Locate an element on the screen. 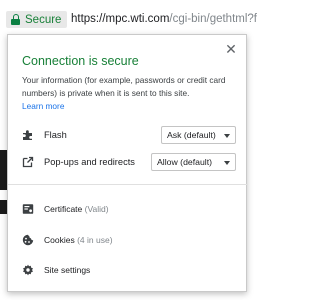 This screenshot has height=300, width=320. permission-label: Pop-ups and redirects is located at coordinates (89, 162).